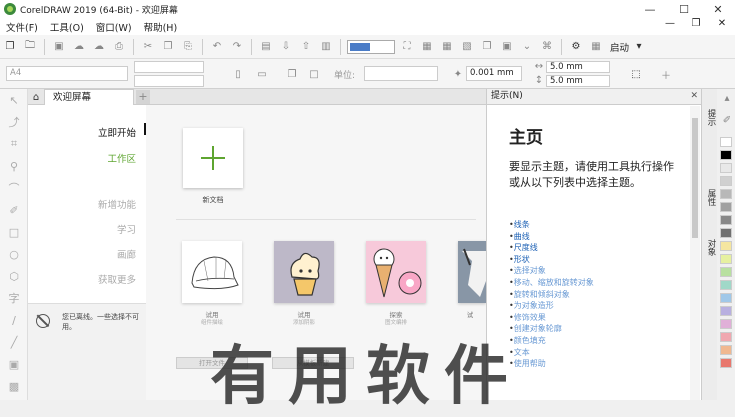 The image size is (735, 417). I want to click on minimize-button: —, so click(650, 9).